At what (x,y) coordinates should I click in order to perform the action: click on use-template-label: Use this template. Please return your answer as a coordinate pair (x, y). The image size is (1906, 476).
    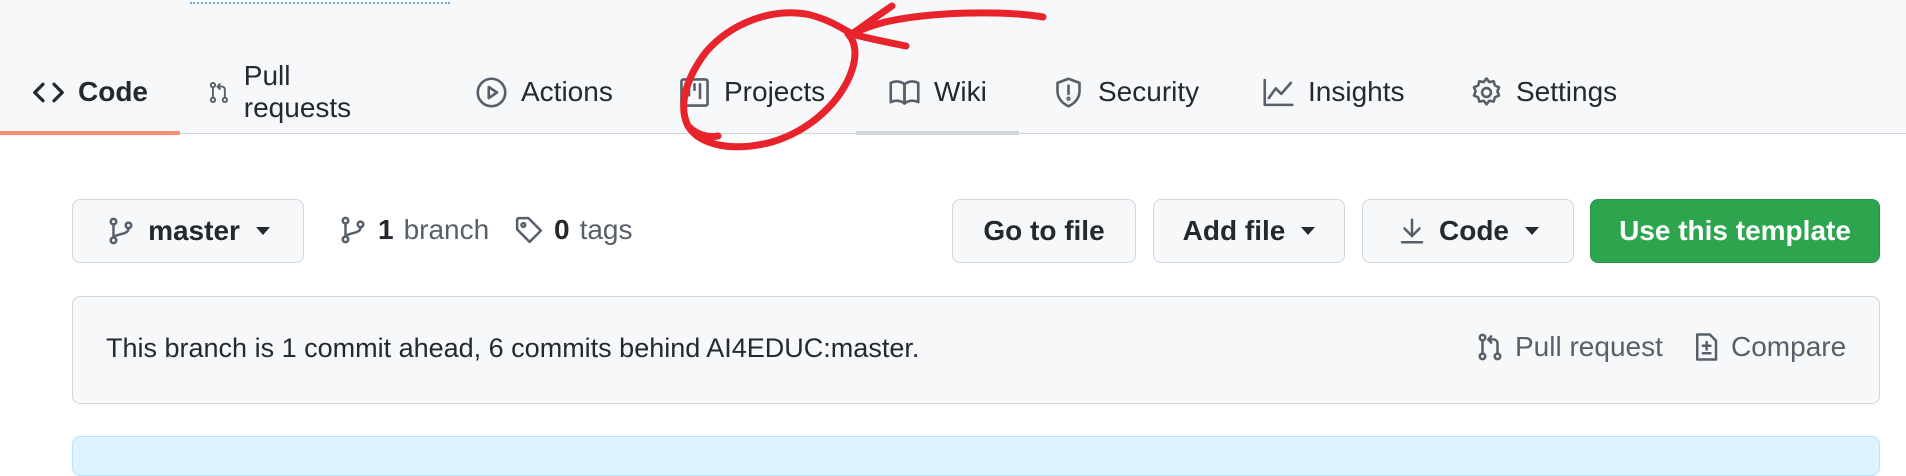
    Looking at the image, I should click on (1735, 230).